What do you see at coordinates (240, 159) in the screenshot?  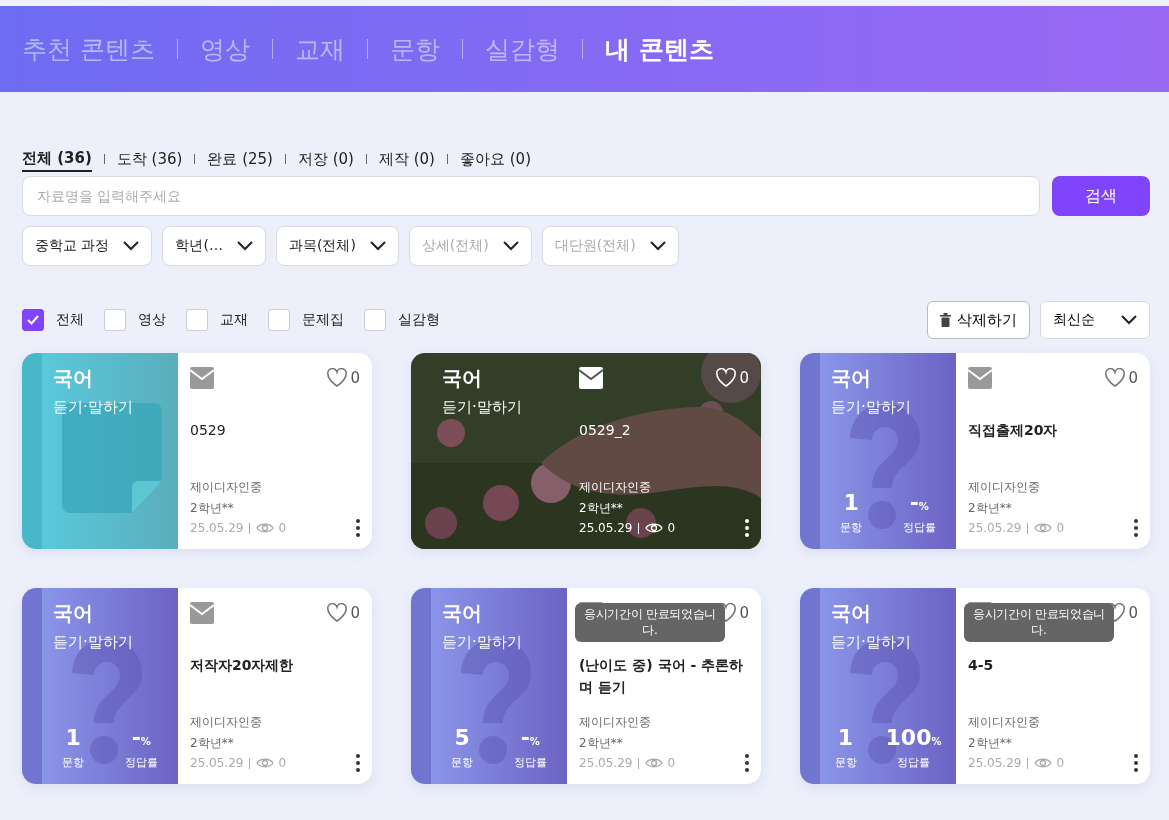 I see `filter-tab: 완료 (25)` at bounding box center [240, 159].